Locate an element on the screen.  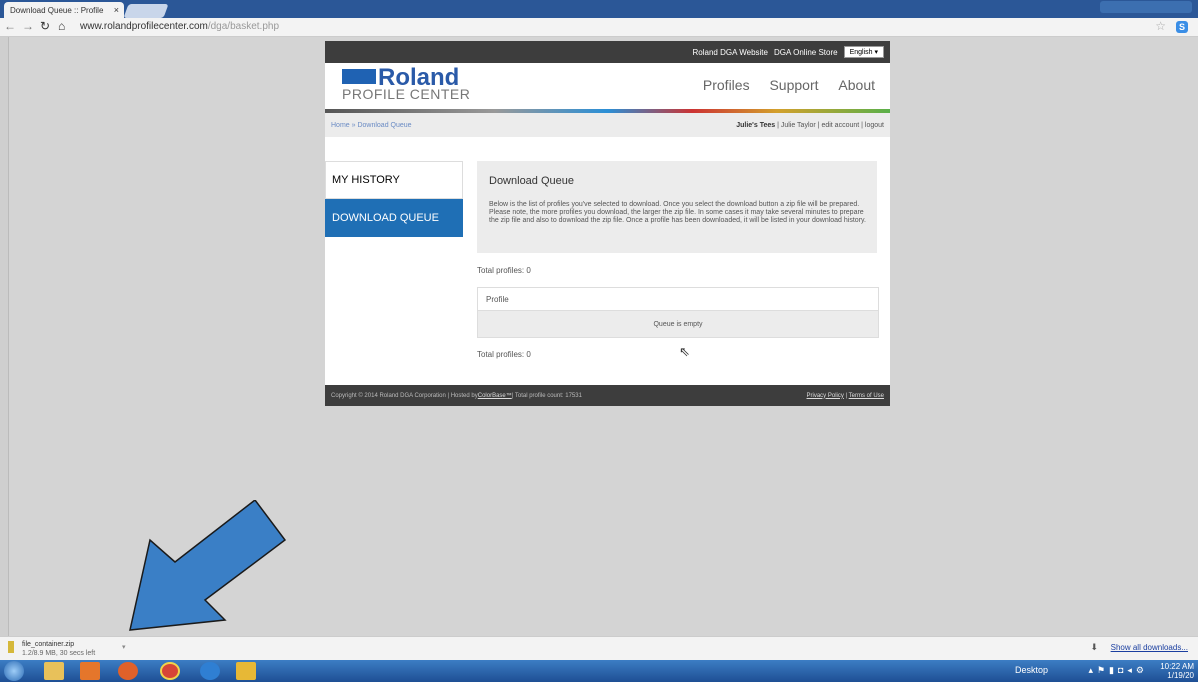
download-icon: ⬇ is located at coordinates (1094, 647).